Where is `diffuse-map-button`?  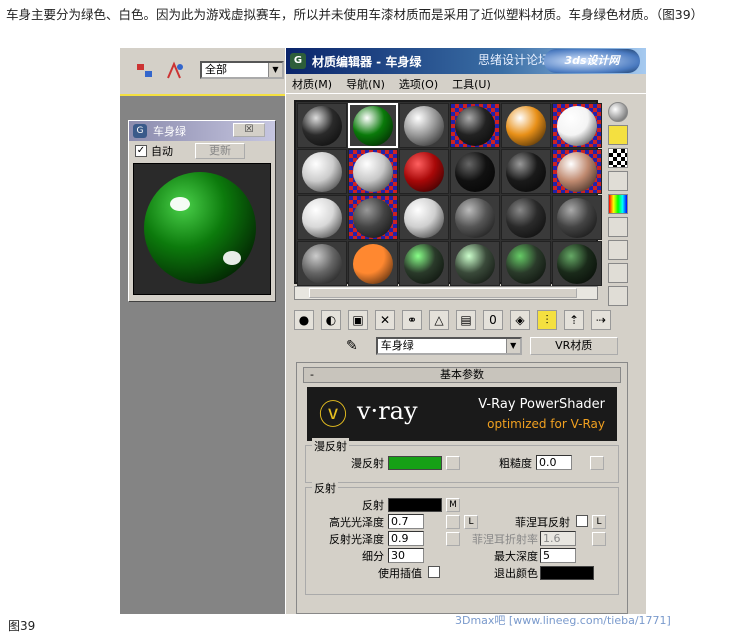
diffuse-map-button is located at coordinates (453, 462).